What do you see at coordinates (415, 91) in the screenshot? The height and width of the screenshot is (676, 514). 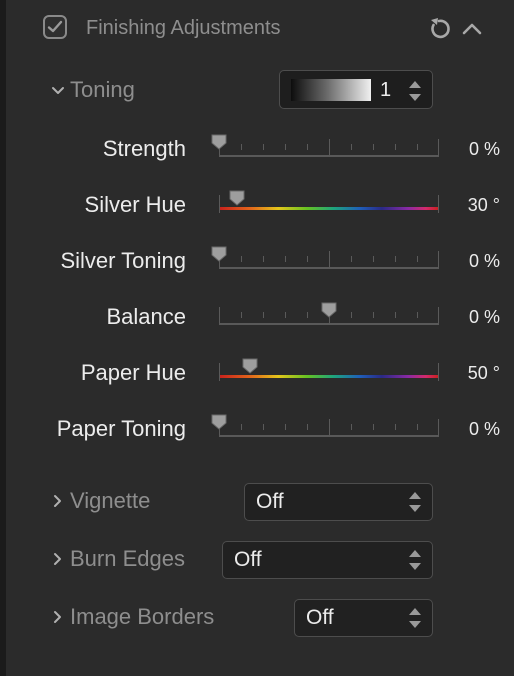 I see `preset-stepper-icon` at bounding box center [415, 91].